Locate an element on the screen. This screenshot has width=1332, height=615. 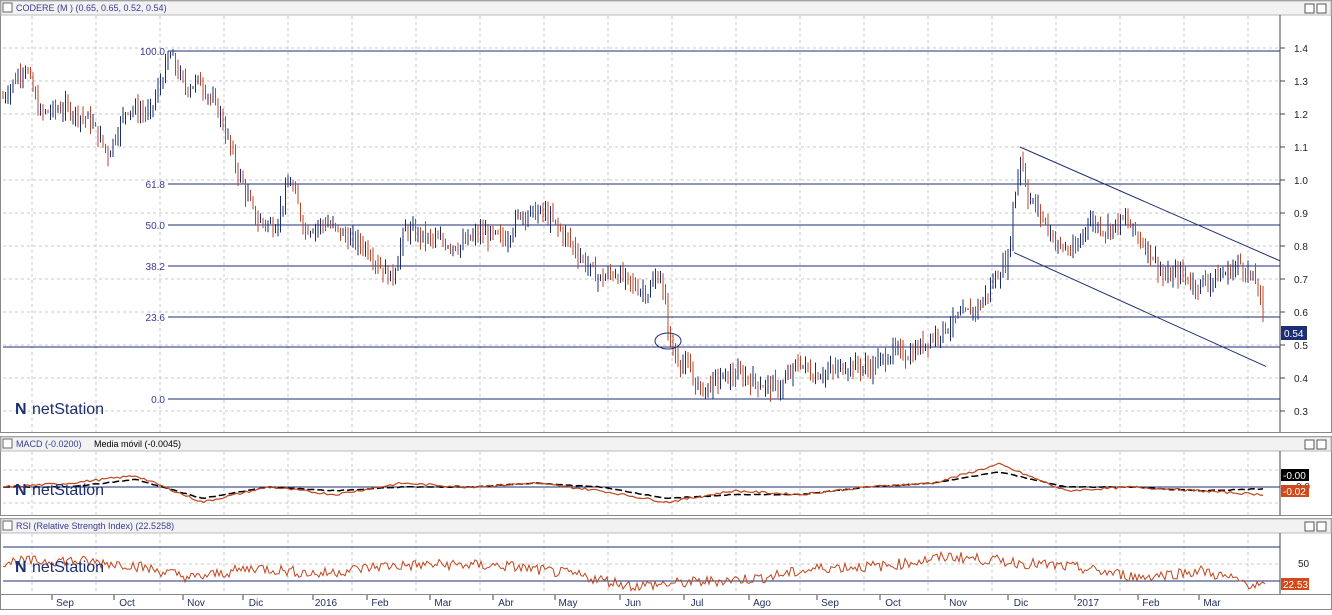
rsi-value: 22.53 is located at coordinates (1295, 585).